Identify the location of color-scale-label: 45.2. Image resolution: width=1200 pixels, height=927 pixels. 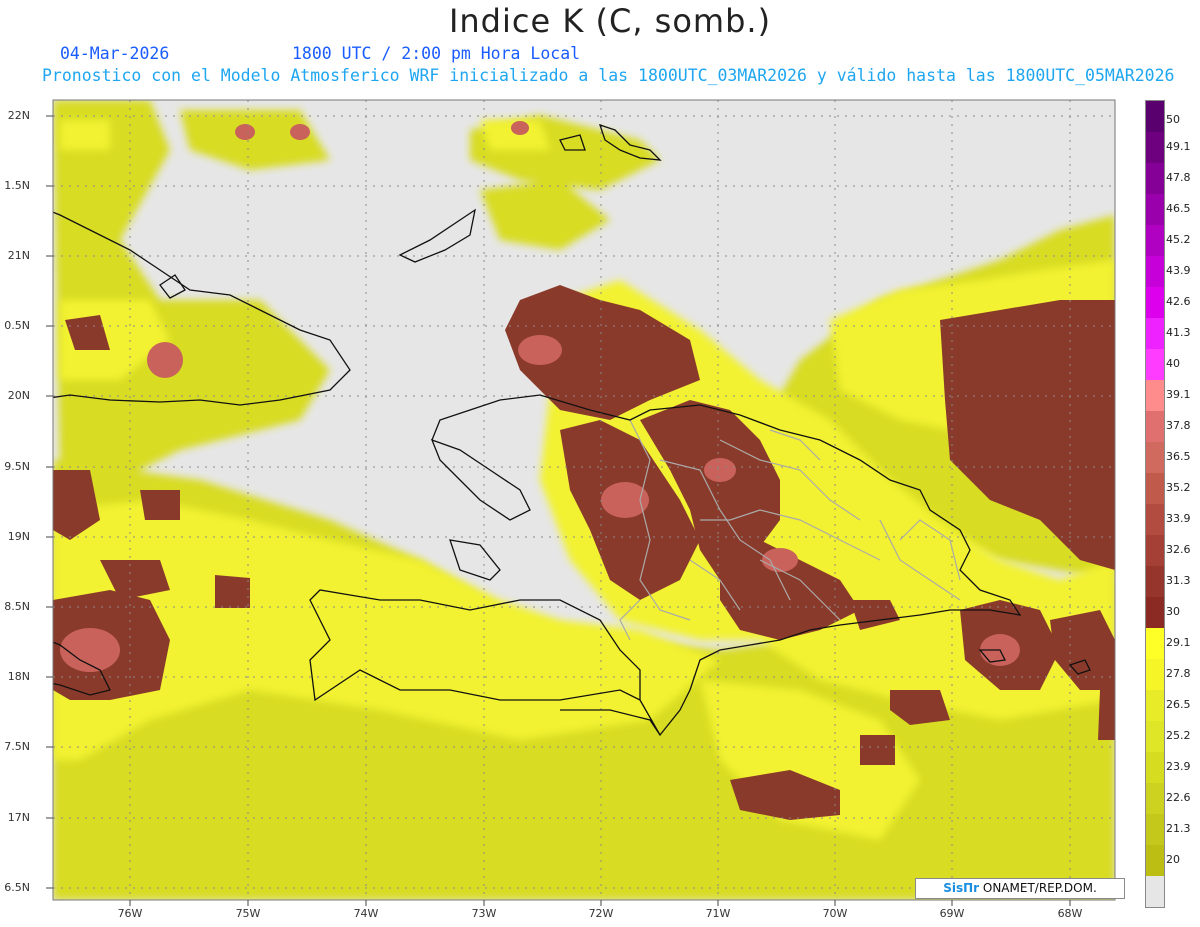
(1178, 239).